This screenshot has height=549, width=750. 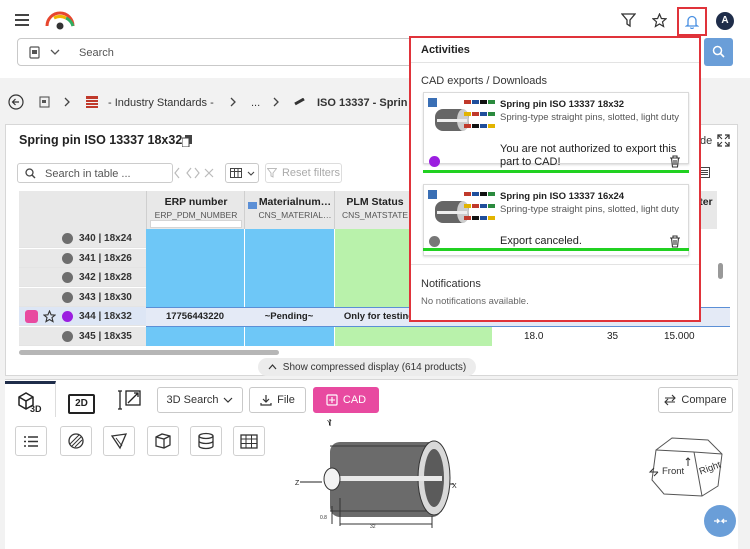 I want to click on vertical-scrollbar, so click(x=720, y=271).